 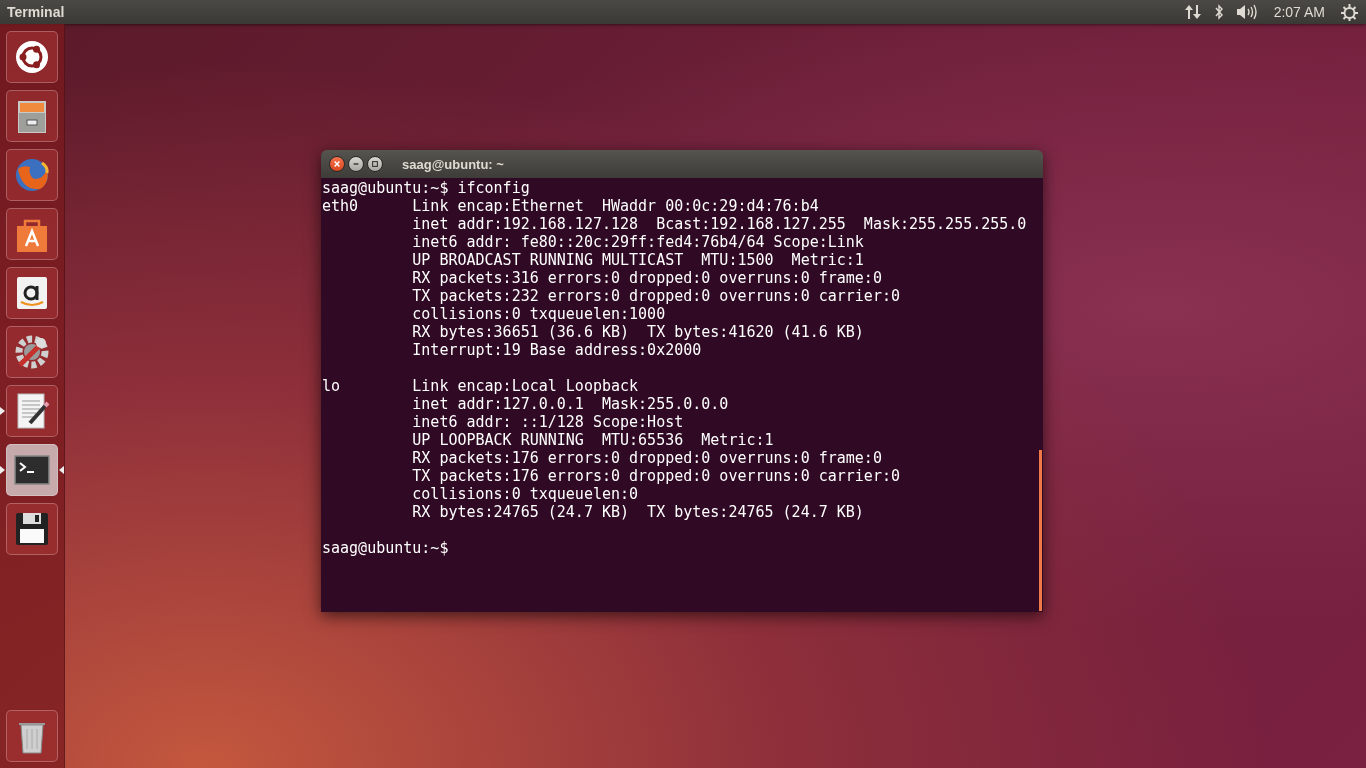 I want to click on network-arrows-icon, so click(x=1192, y=12).